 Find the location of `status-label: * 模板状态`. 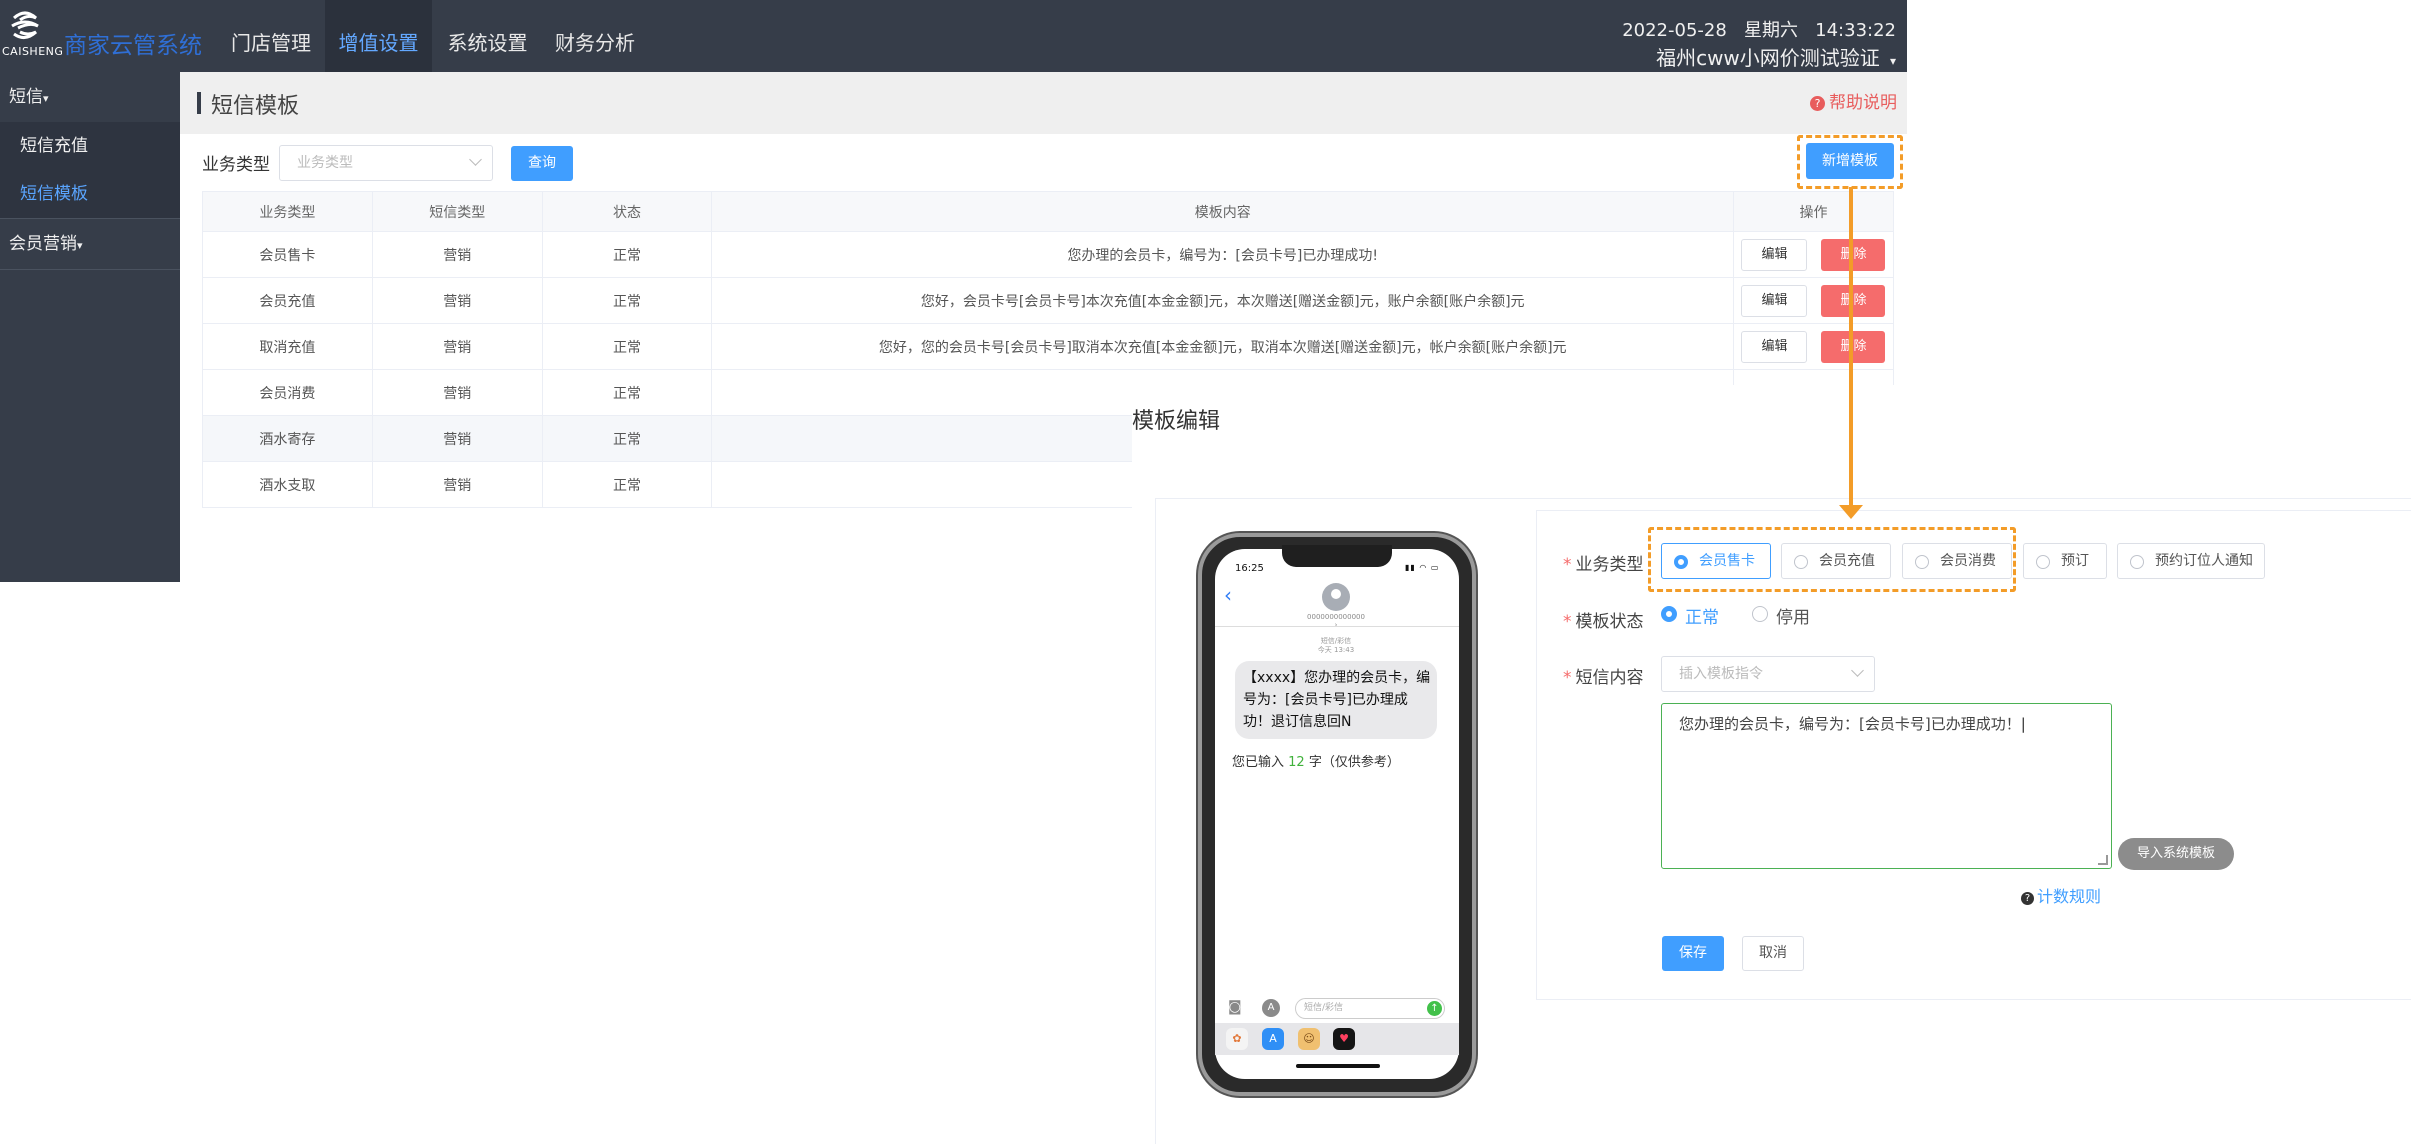

status-label: * 模板状态 is located at coordinates (1603, 619).